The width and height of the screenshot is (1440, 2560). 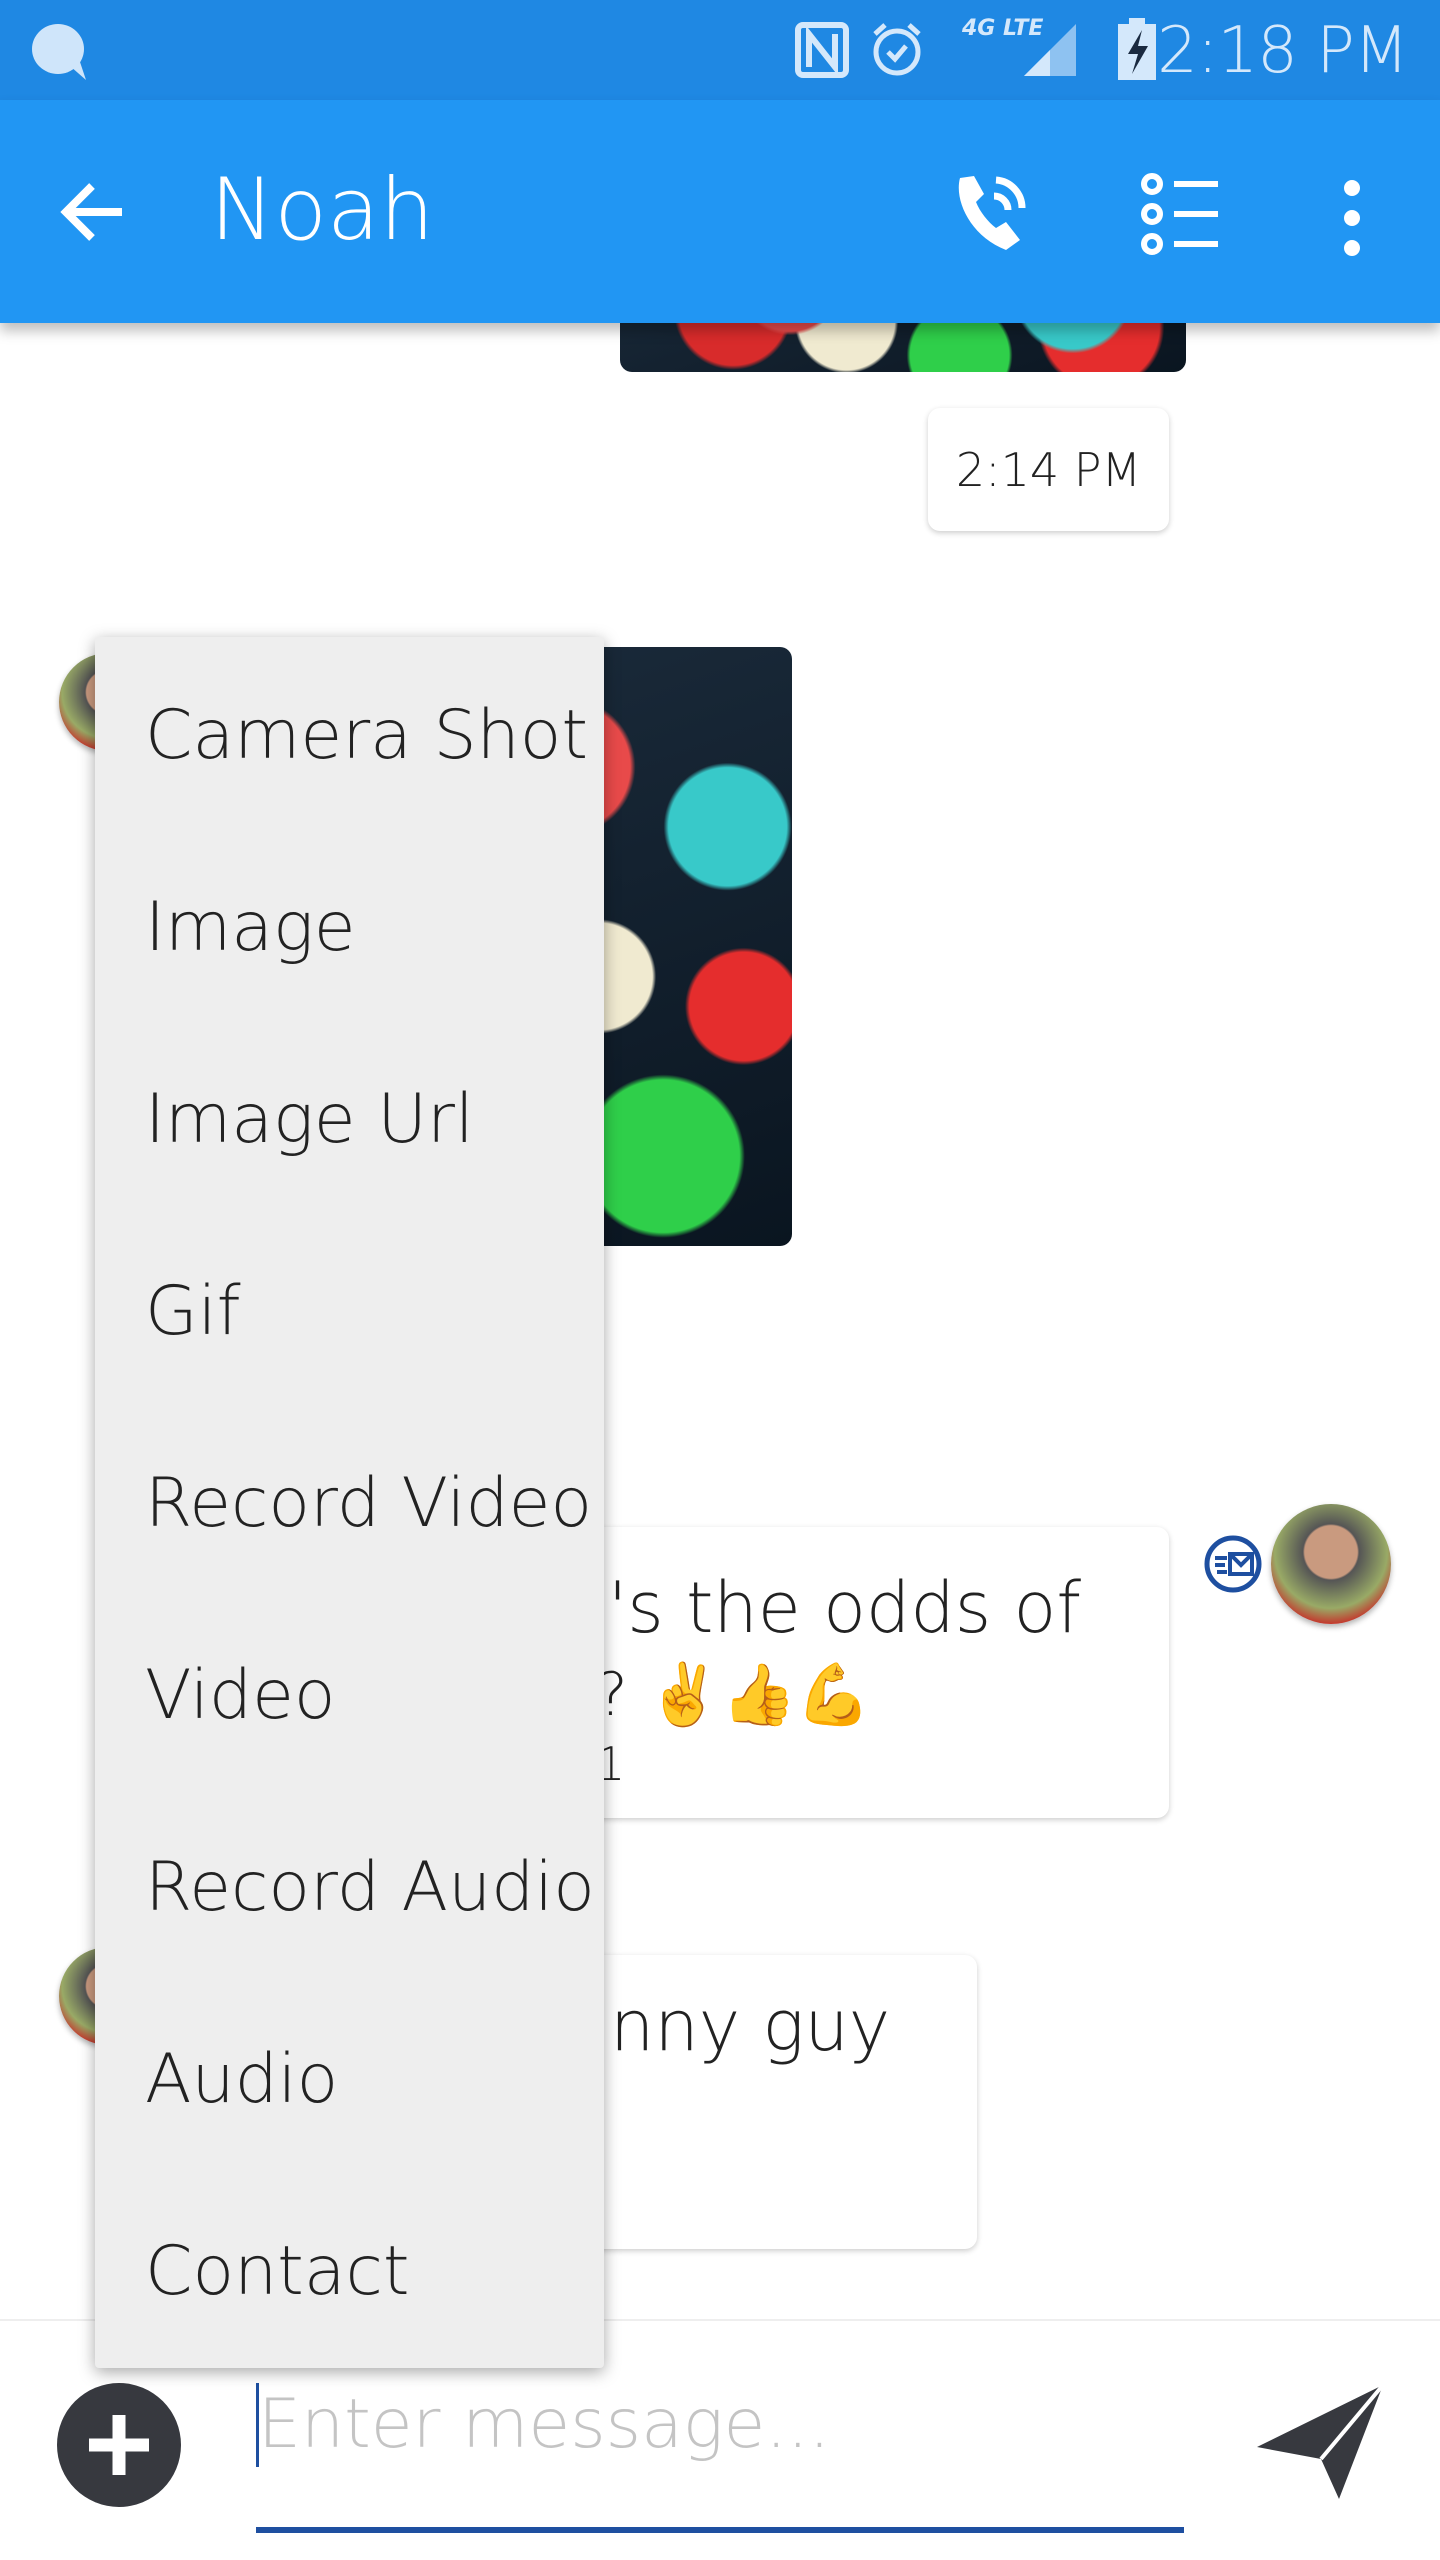 I want to click on contact-name: Noah, so click(x=322, y=210).